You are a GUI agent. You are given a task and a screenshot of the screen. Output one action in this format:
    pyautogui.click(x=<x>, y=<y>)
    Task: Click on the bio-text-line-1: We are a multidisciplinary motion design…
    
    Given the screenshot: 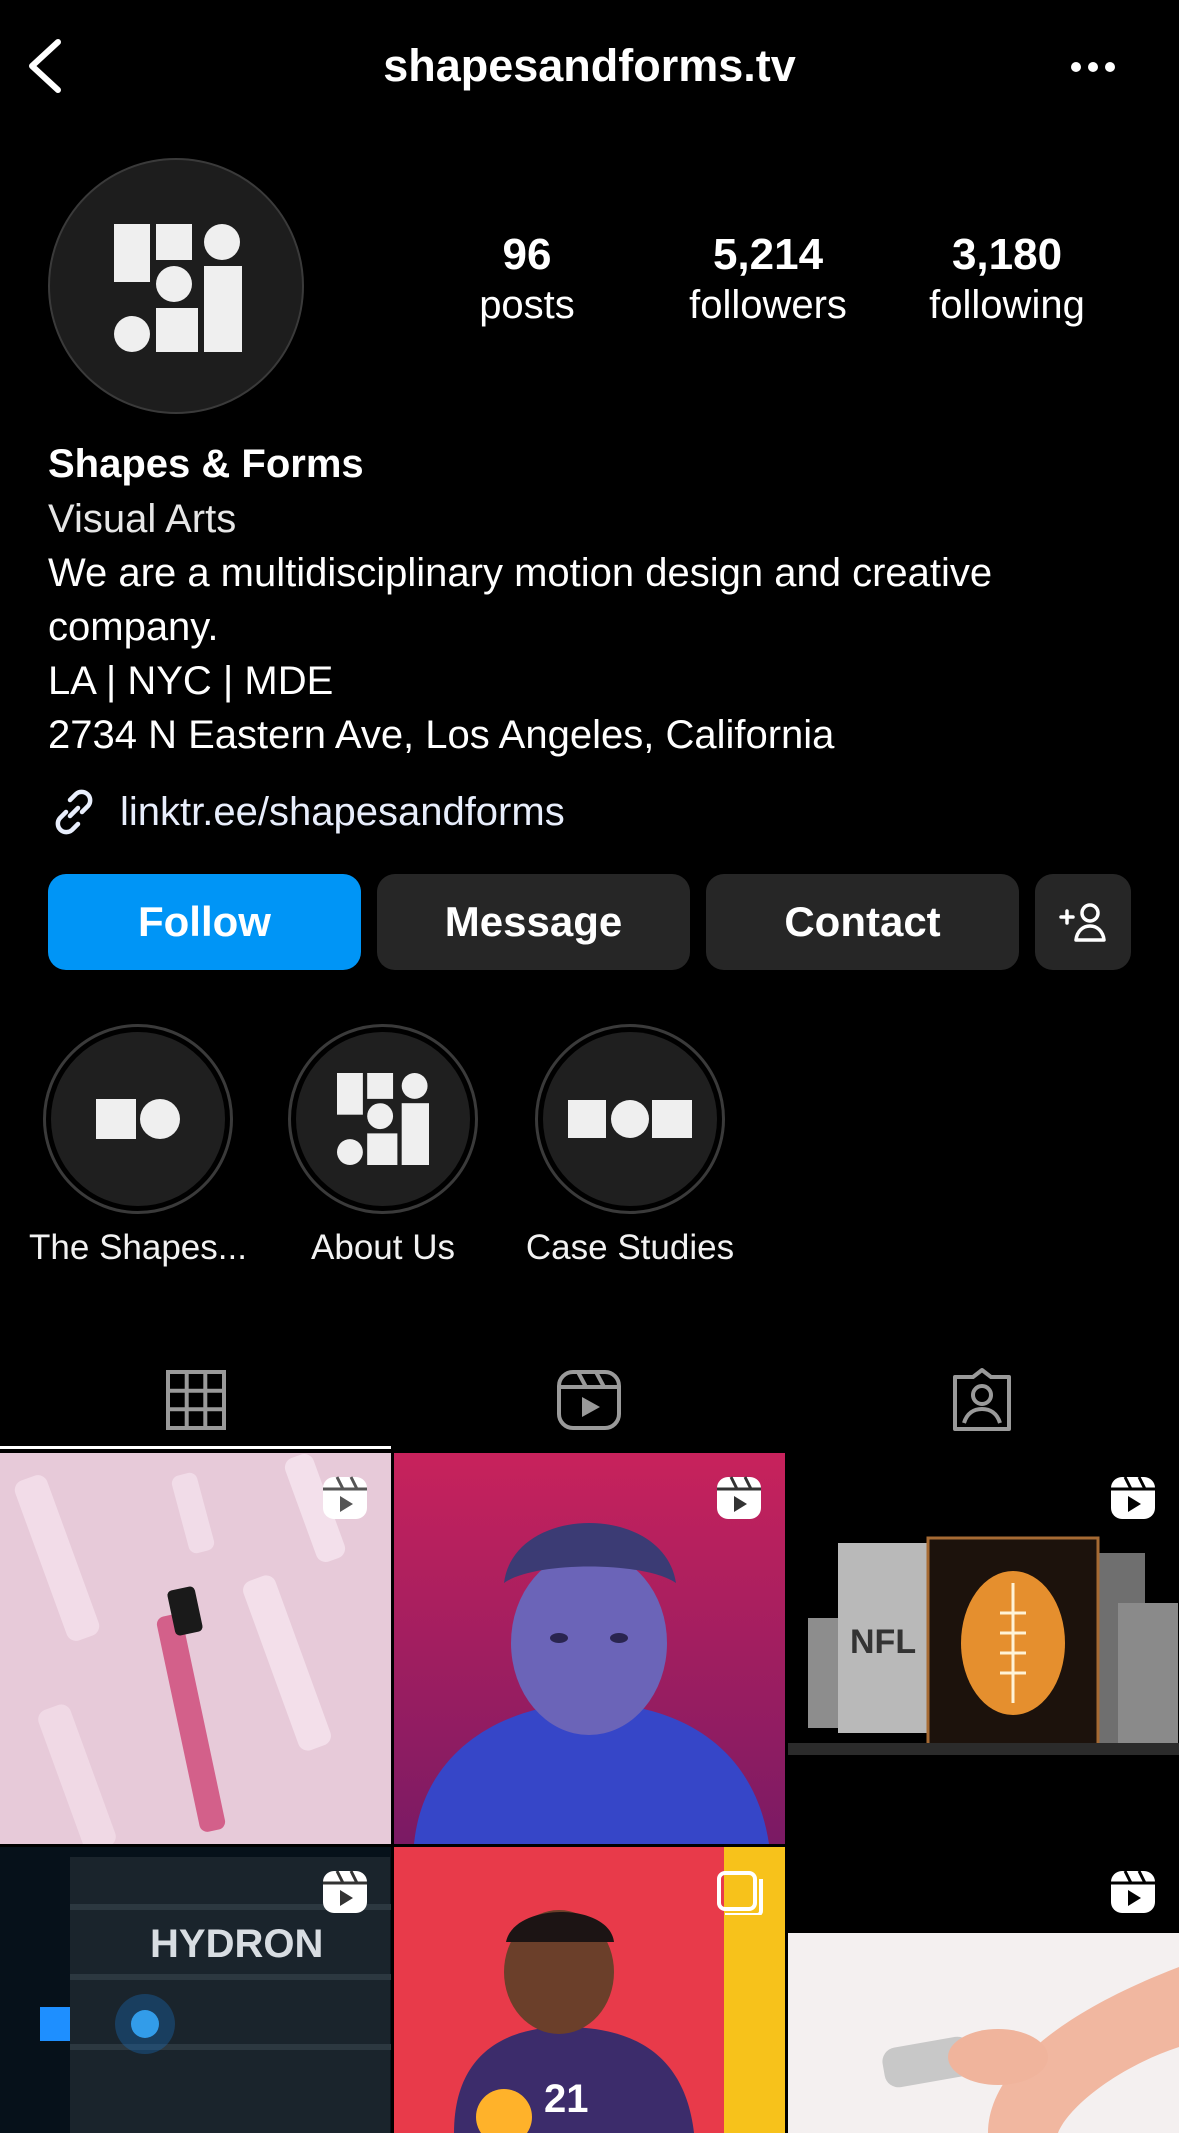 What is the action you would take?
    pyautogui.click(x=520, y=573)
    